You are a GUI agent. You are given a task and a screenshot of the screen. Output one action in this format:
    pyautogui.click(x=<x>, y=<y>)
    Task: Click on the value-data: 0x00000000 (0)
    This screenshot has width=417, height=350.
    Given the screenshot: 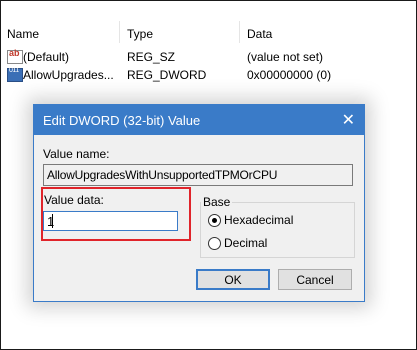 What is the action you would take?
    pyautogui.click(x=289, y=75)
    